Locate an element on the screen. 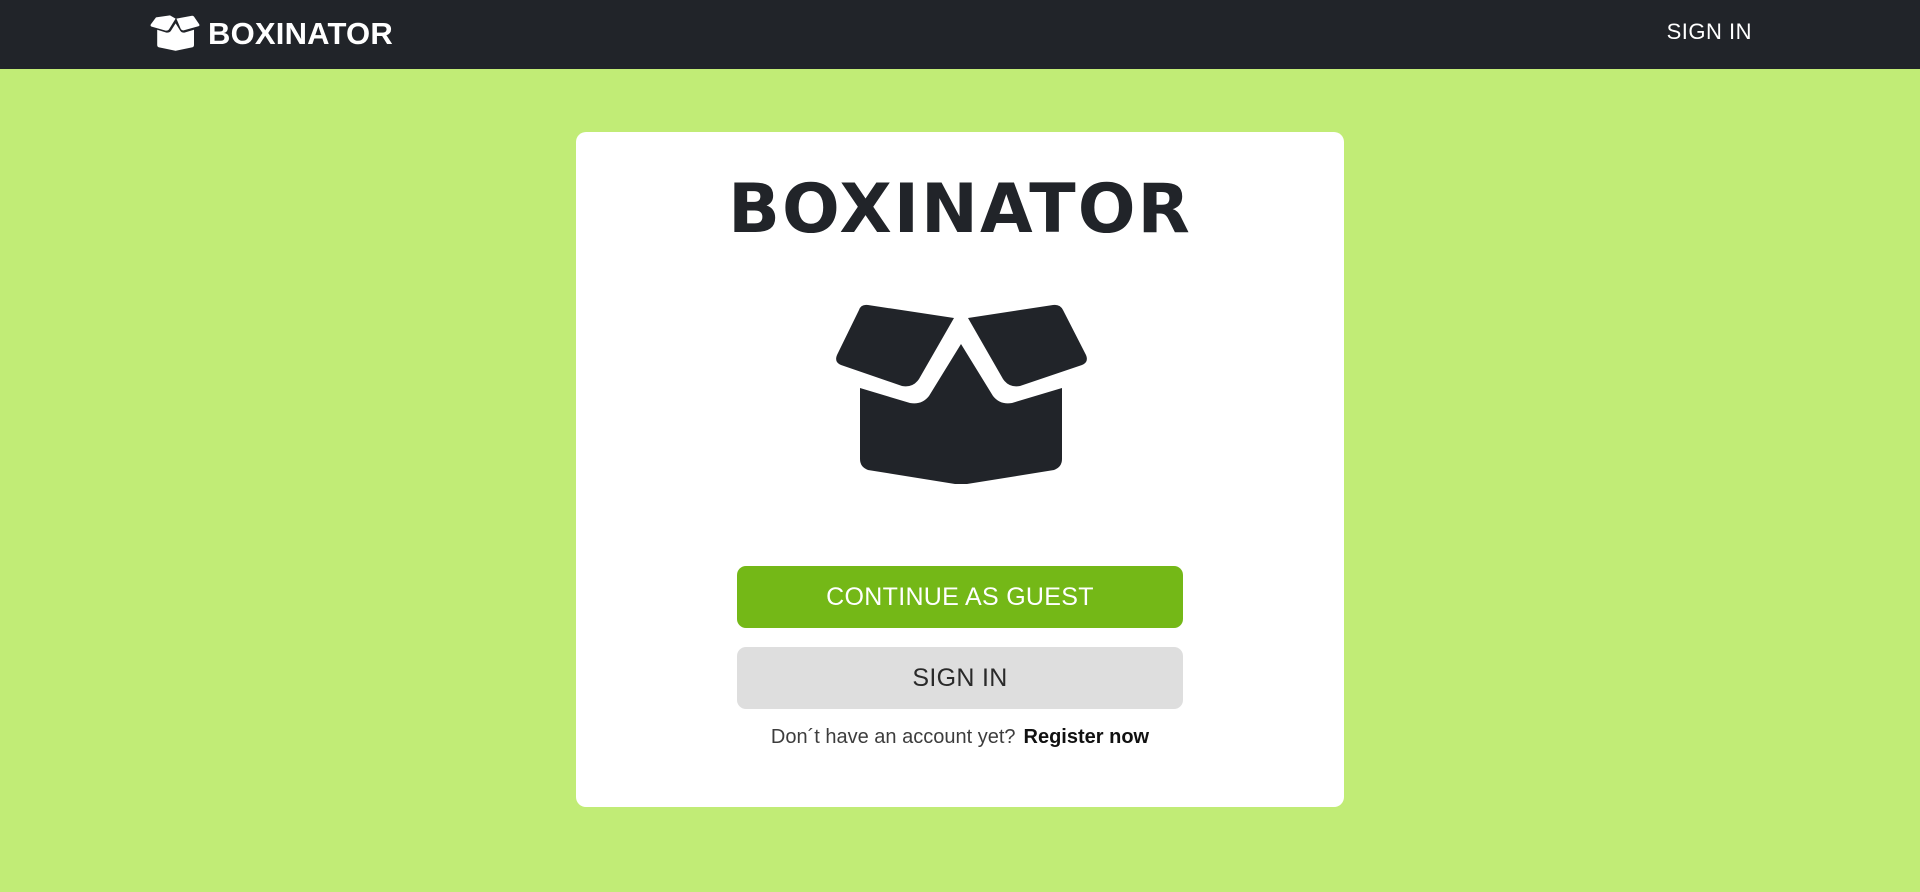  nav-sign-in-link: SIGN IN is located at coordinates (1709, 32).